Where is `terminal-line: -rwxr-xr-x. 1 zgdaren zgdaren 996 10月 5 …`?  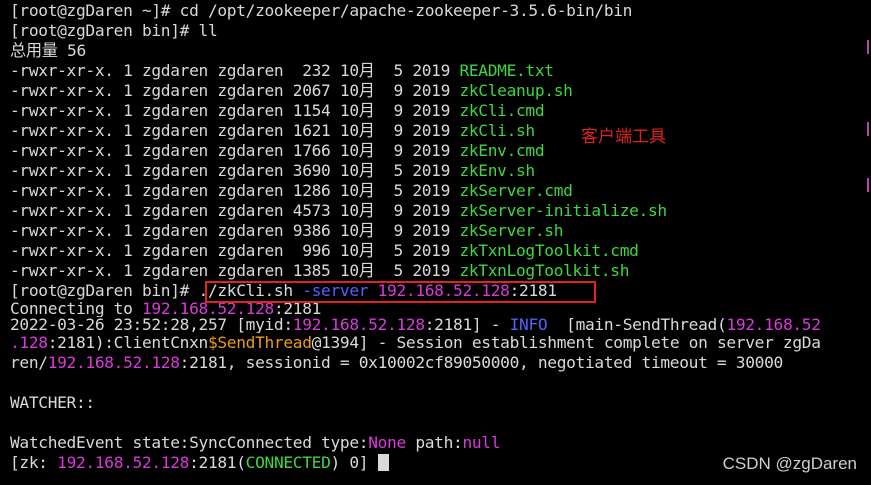 terminal-line: -rwxr-xr-x. 1 zgdaren zgdaren 996 10月 5 … is located at coordinates (440, 251).